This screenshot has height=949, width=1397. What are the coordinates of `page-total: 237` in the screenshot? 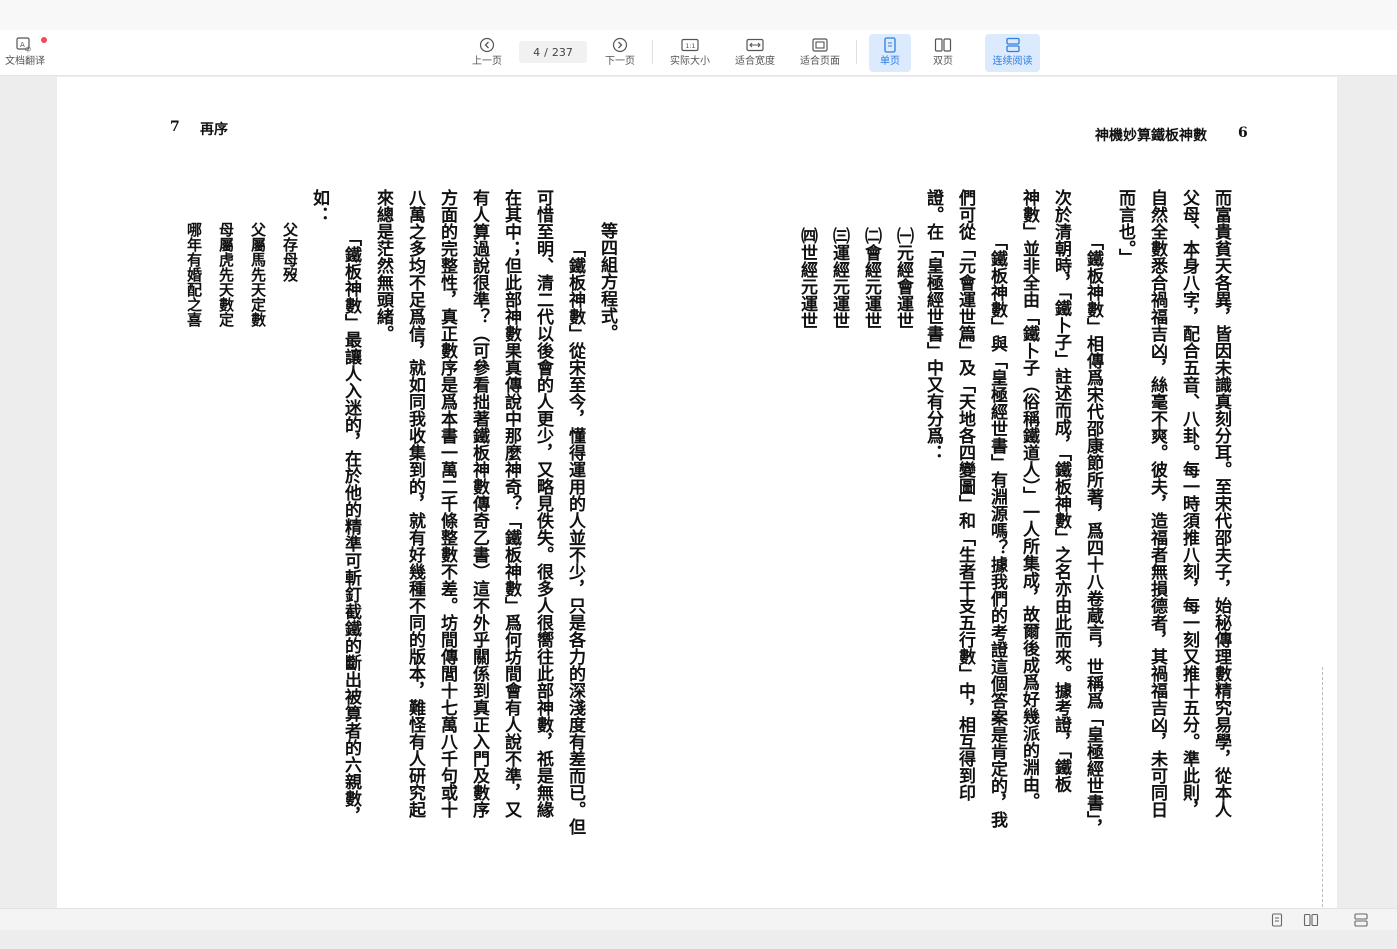 It's located at (562, 52).